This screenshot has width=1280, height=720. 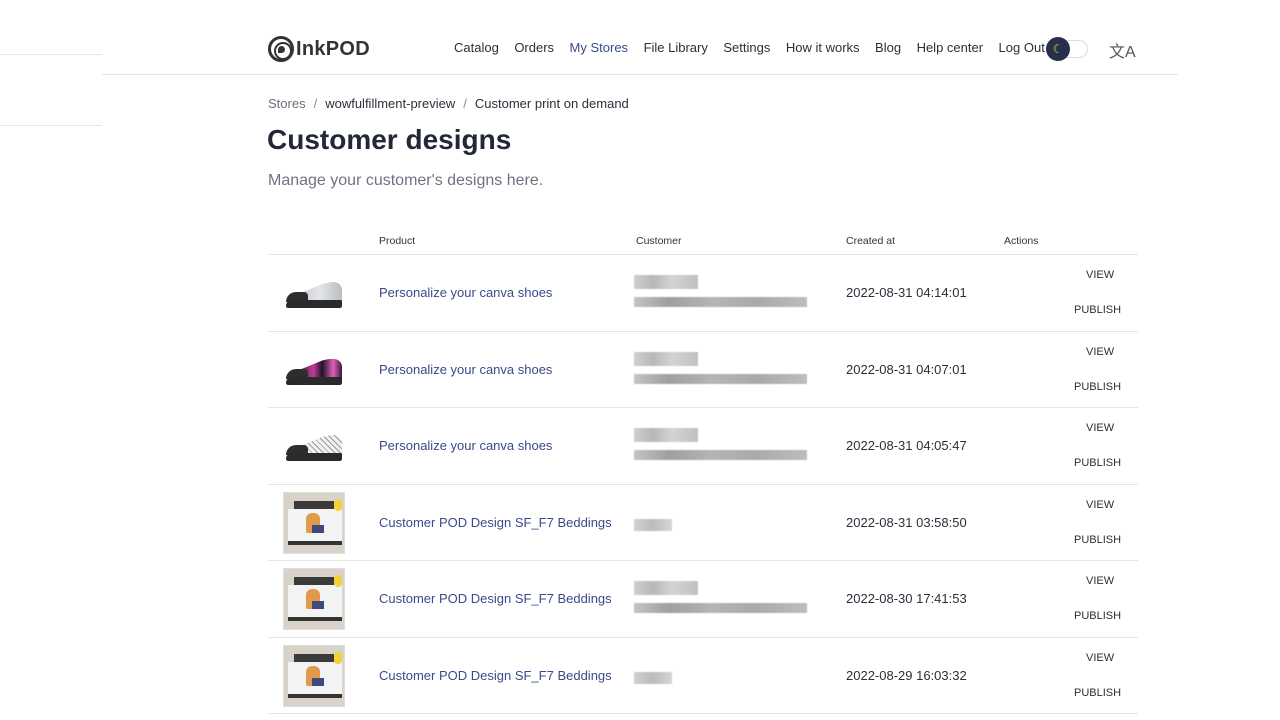 I want to click on page-title: Customer designs, so click(x=389, y=139).